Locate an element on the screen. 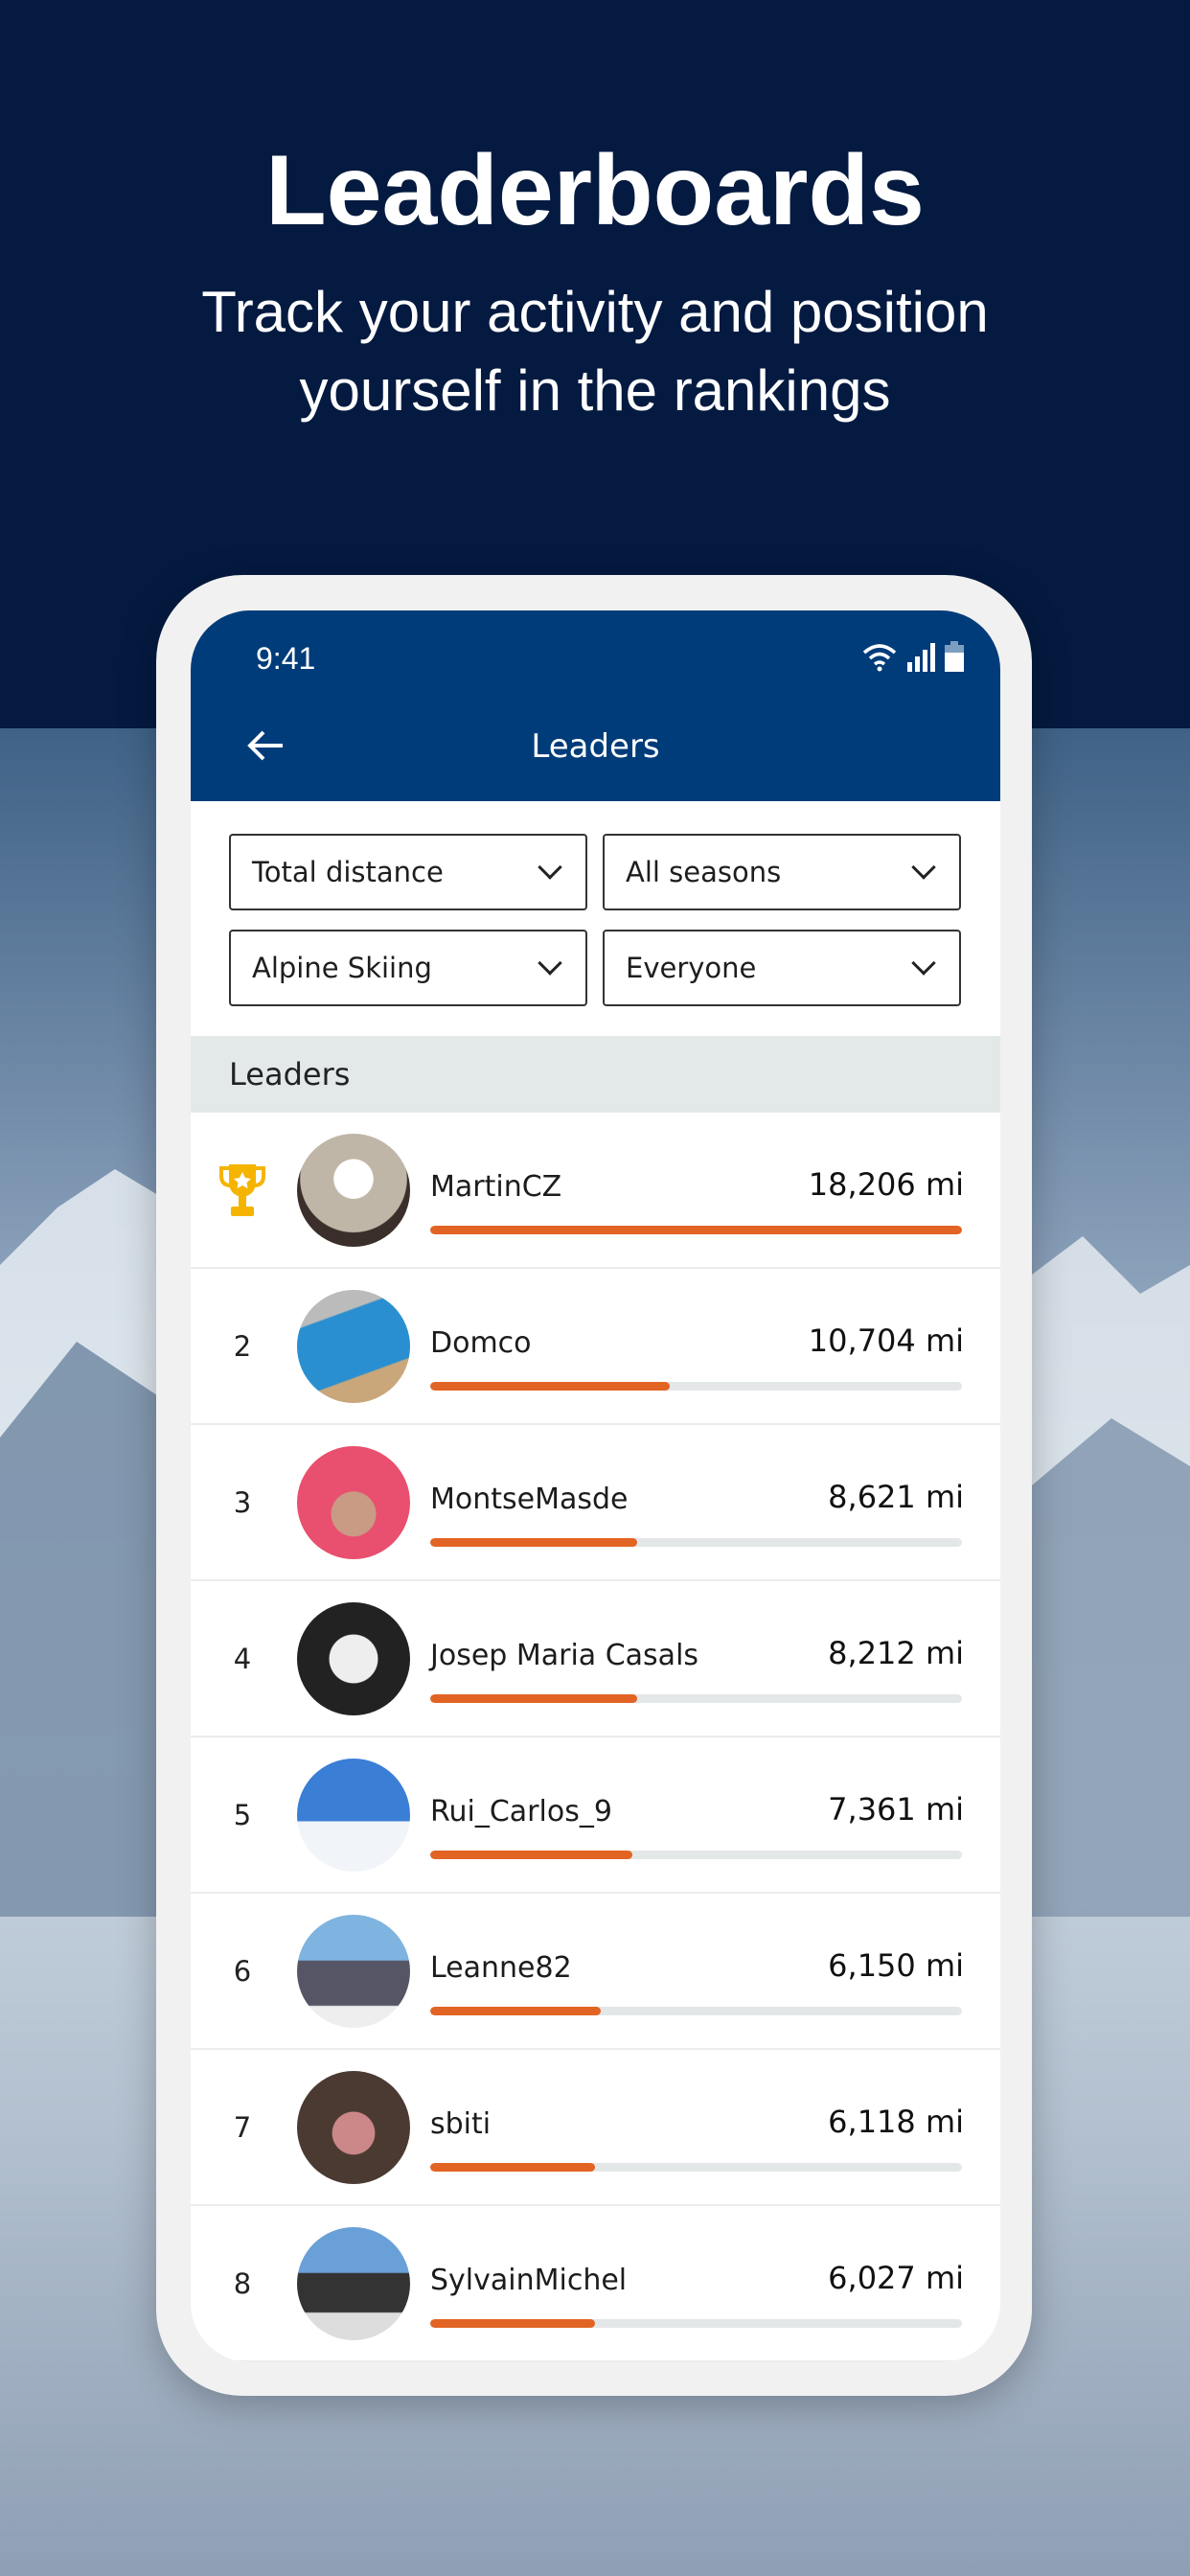 Image resolution: width=1190 pixels, height=2576 pixels. status-icons is located at coordinates (913, 656).